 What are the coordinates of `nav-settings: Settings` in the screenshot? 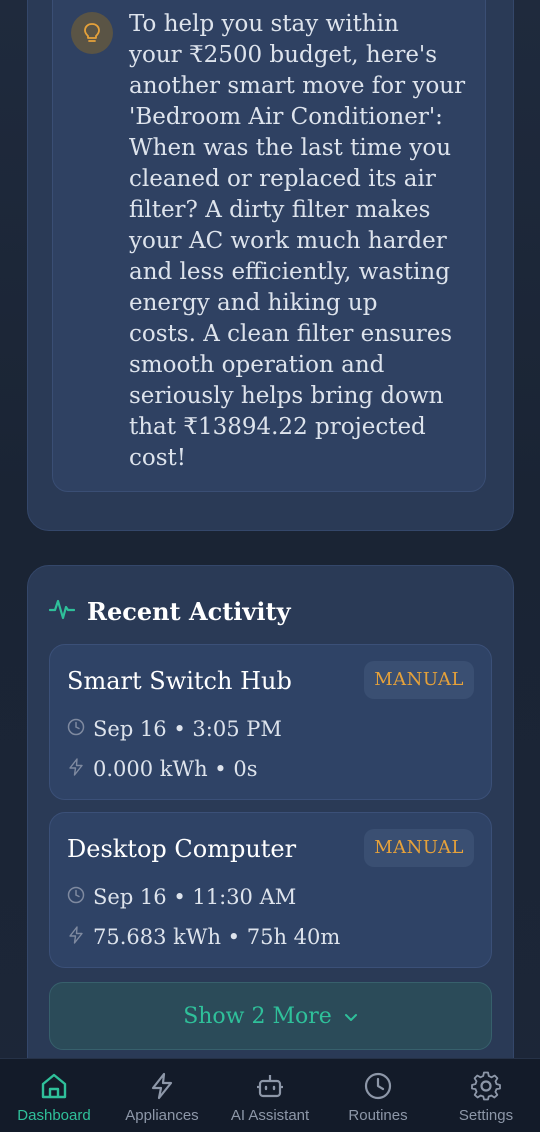 It's located at (486, 1095).